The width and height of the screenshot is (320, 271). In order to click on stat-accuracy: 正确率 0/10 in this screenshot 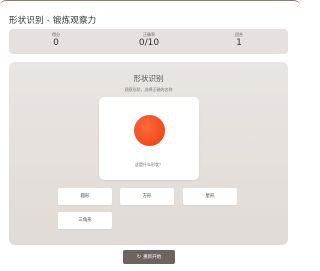, I will do `click(149, 40)`.